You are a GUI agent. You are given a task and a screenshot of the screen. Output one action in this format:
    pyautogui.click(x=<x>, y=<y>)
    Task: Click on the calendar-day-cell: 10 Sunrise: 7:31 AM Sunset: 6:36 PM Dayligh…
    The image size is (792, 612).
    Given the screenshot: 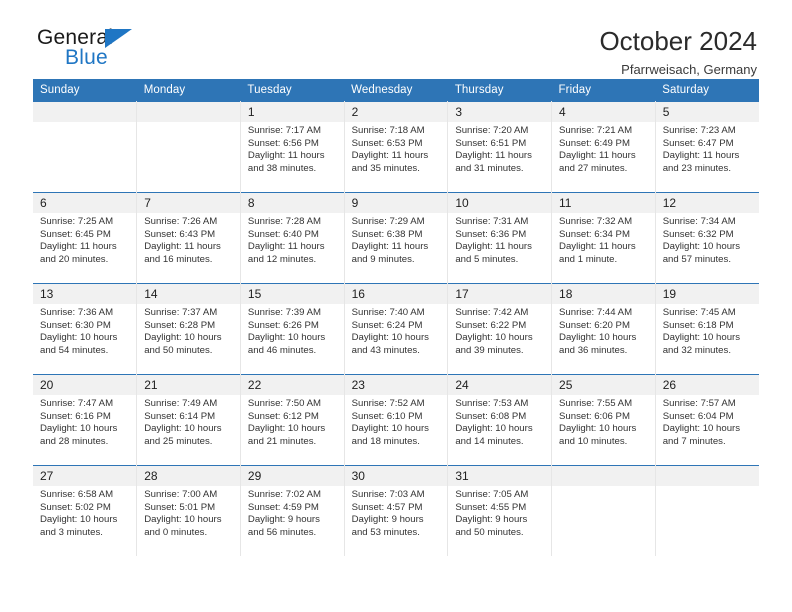 What is the action you would take?
    pyautogui.click(x=500, y=238)
    